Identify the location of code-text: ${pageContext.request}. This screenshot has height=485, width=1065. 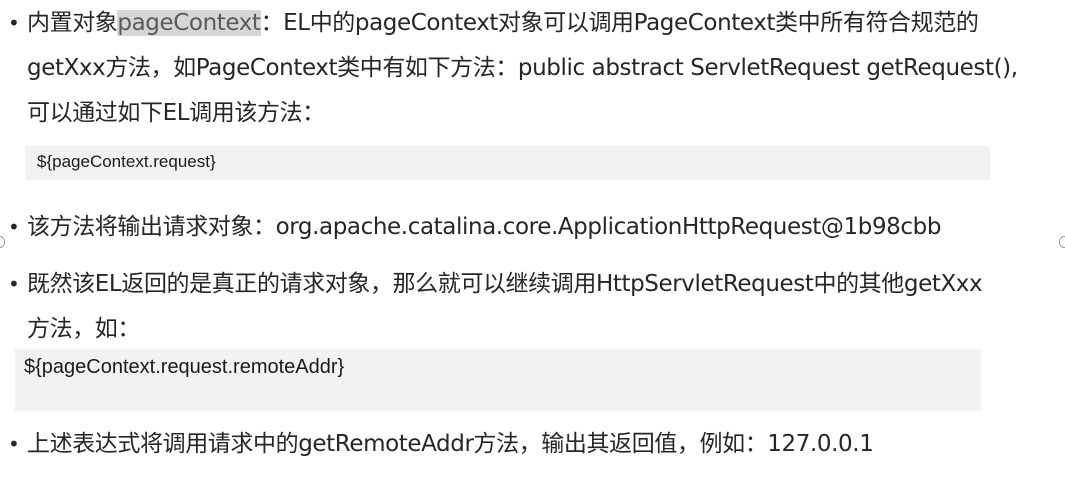
(126, 161).